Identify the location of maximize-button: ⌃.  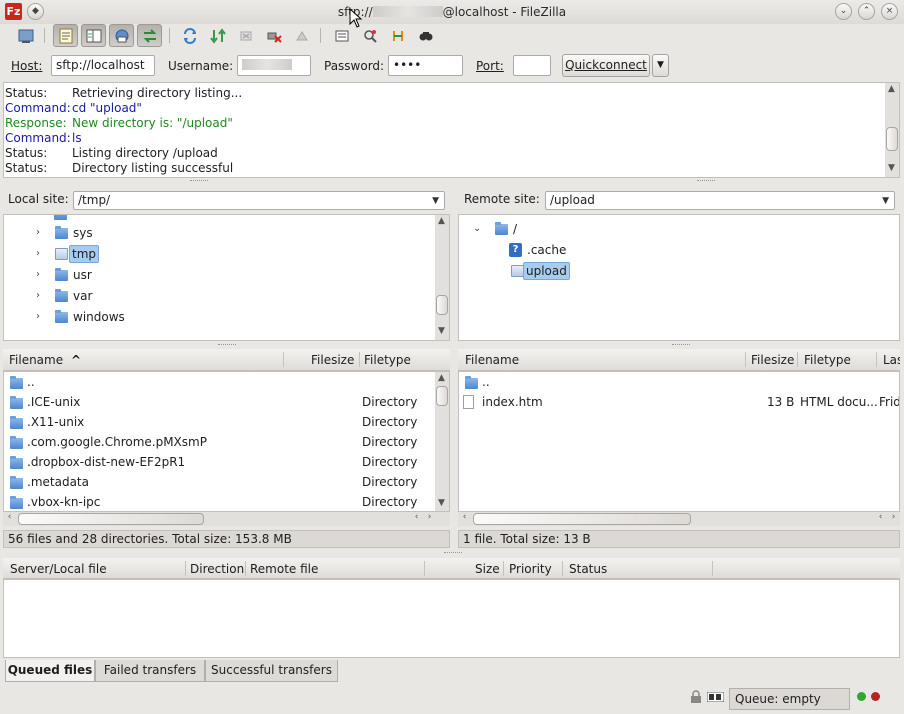
(866, 11).